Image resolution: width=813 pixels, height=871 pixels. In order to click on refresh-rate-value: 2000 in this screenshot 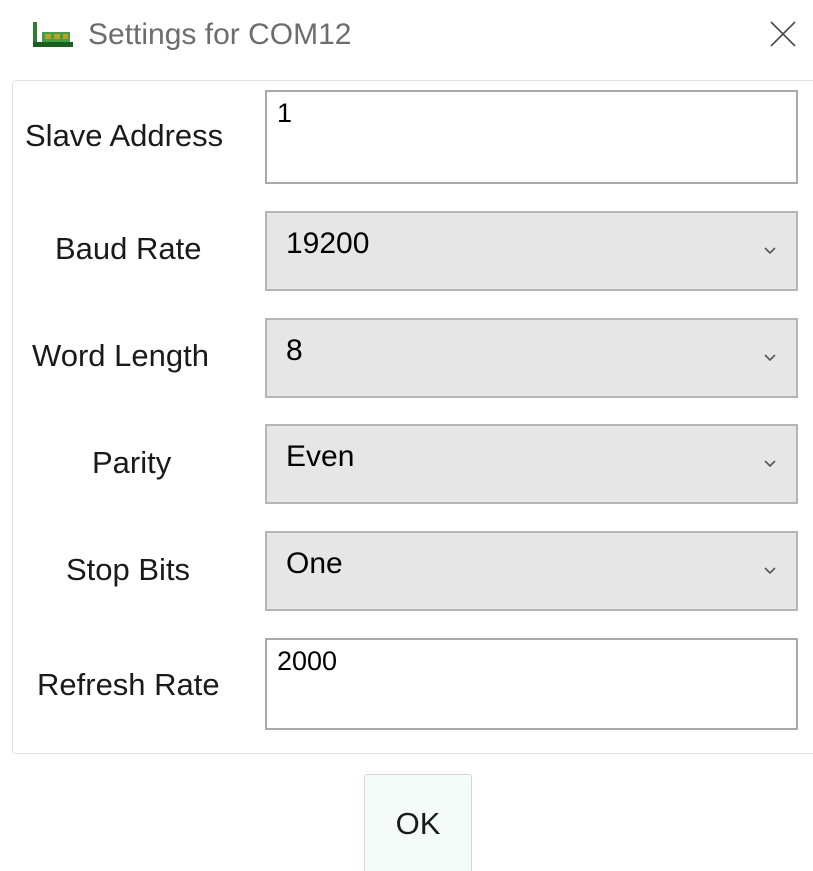, I will do `click(307, 661)`.